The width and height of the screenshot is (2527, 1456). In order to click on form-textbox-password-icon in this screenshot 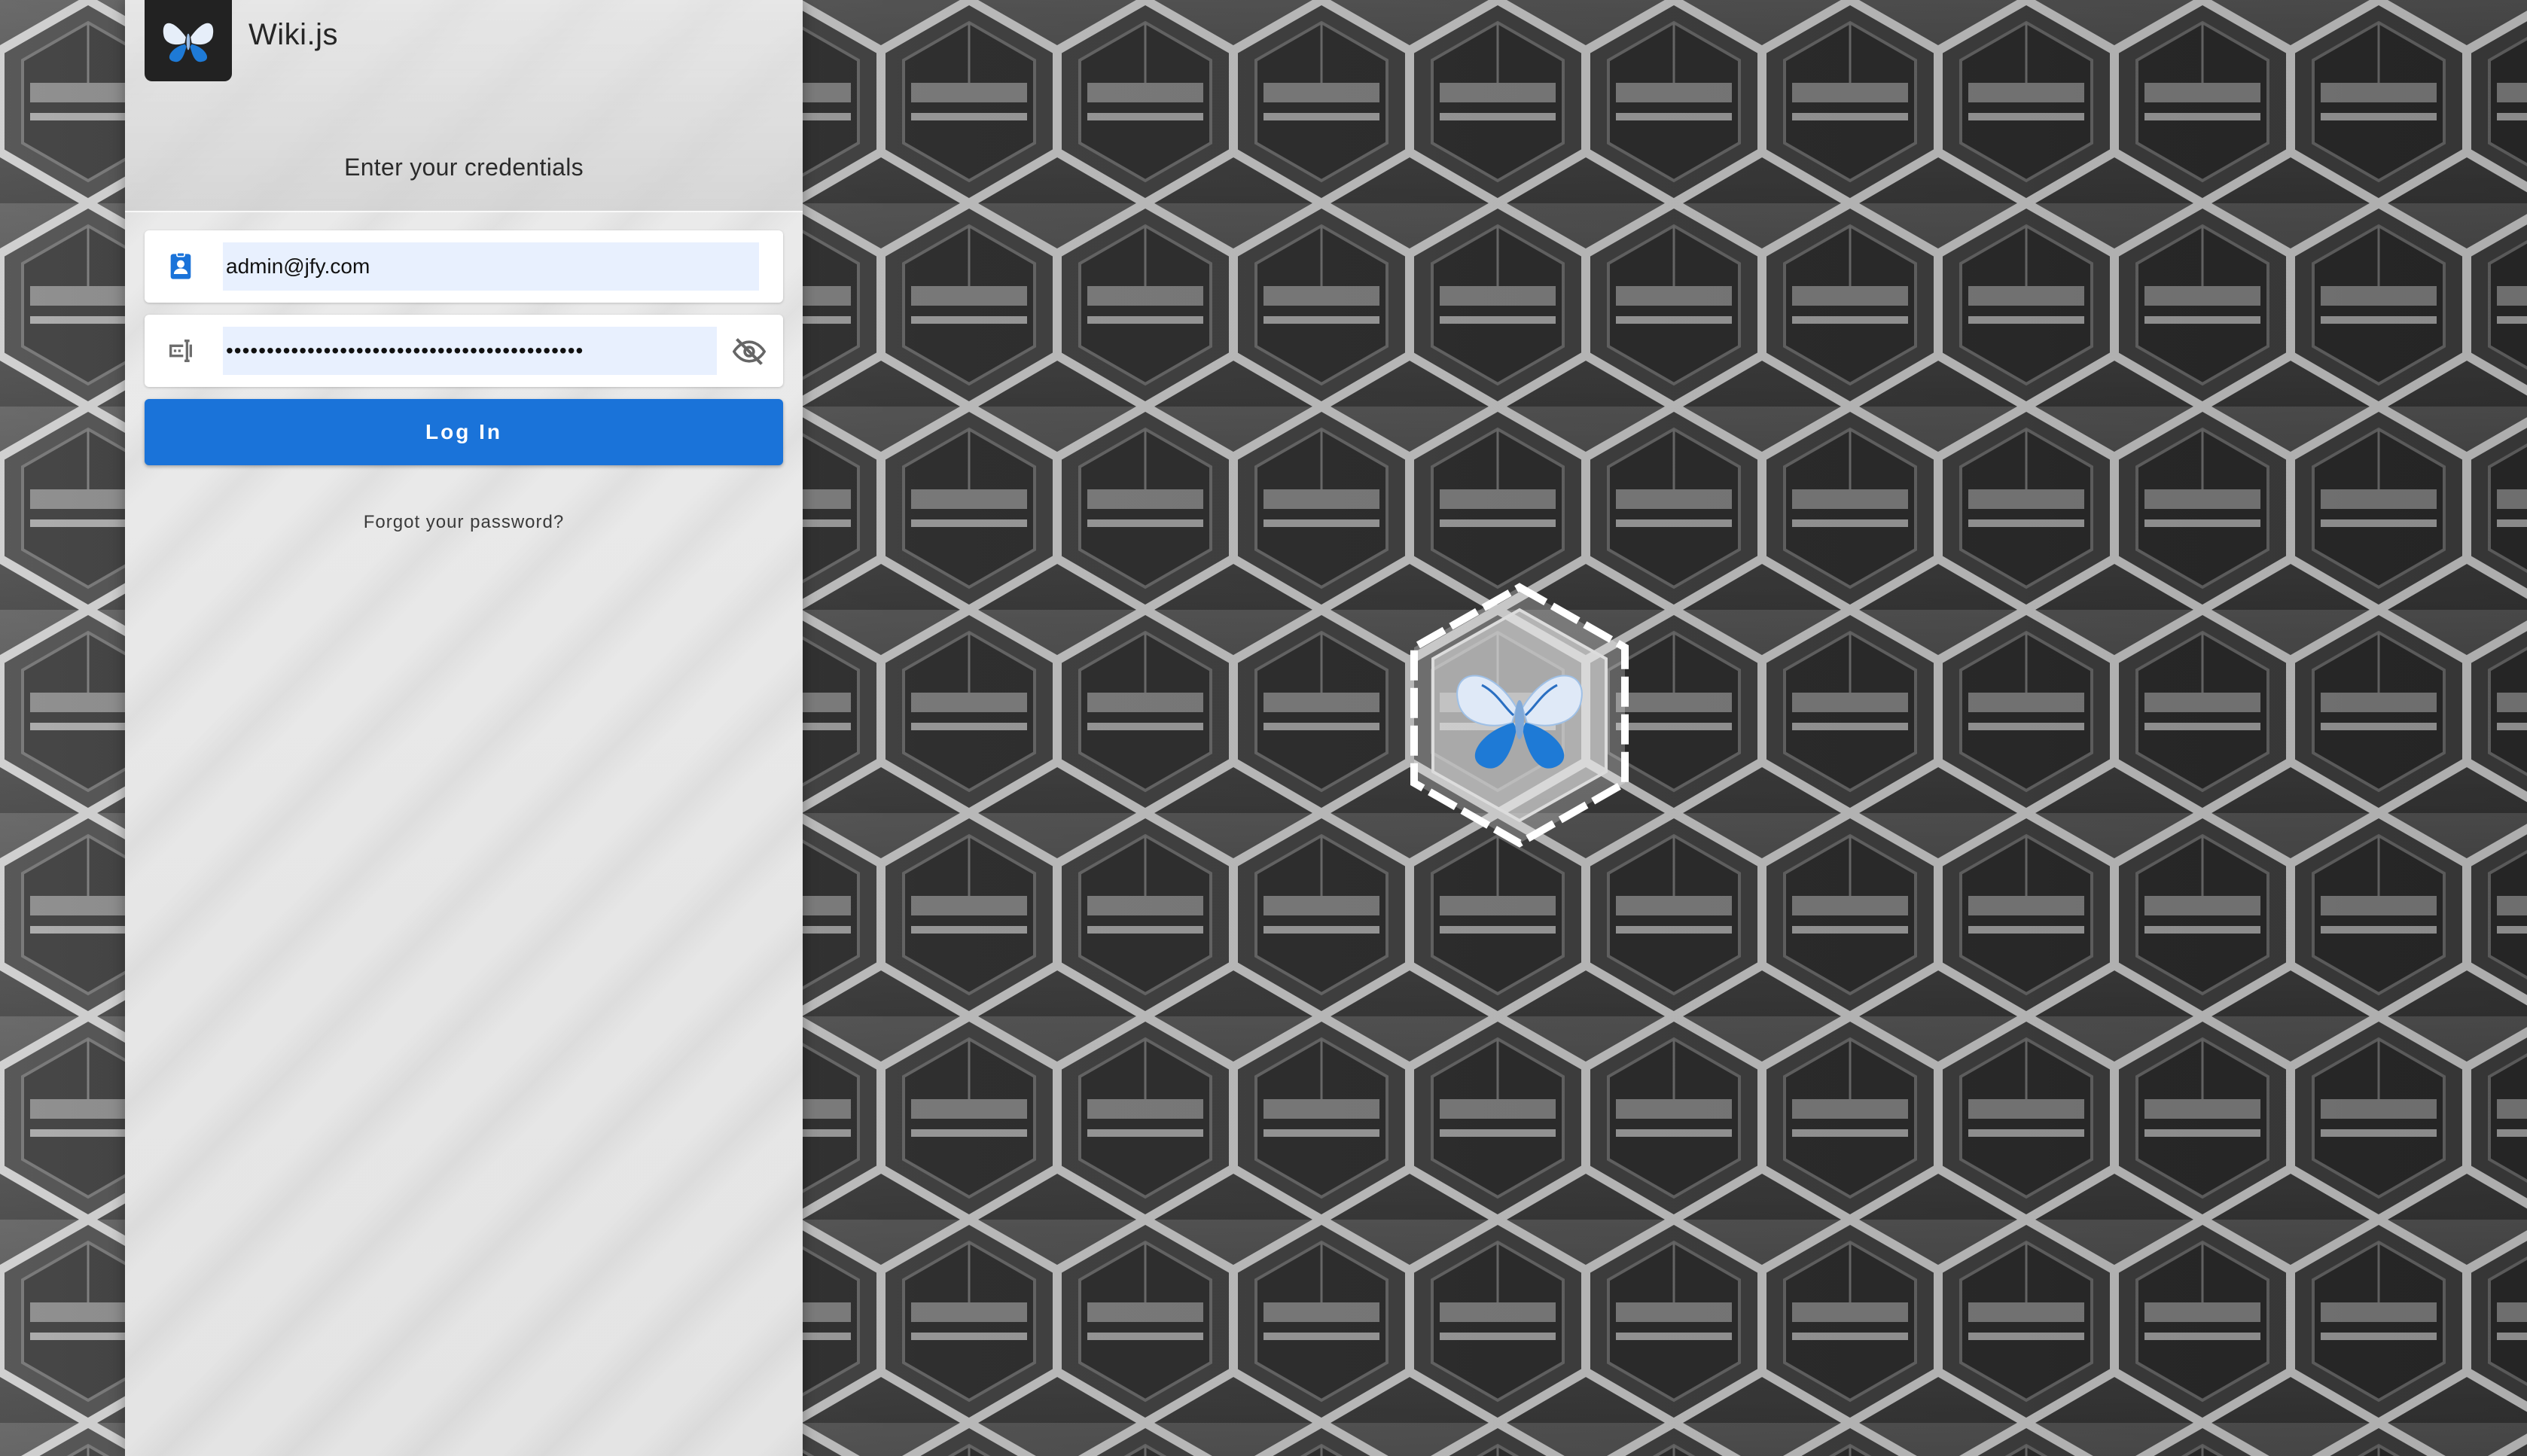, I will do `click(181, 351)`.